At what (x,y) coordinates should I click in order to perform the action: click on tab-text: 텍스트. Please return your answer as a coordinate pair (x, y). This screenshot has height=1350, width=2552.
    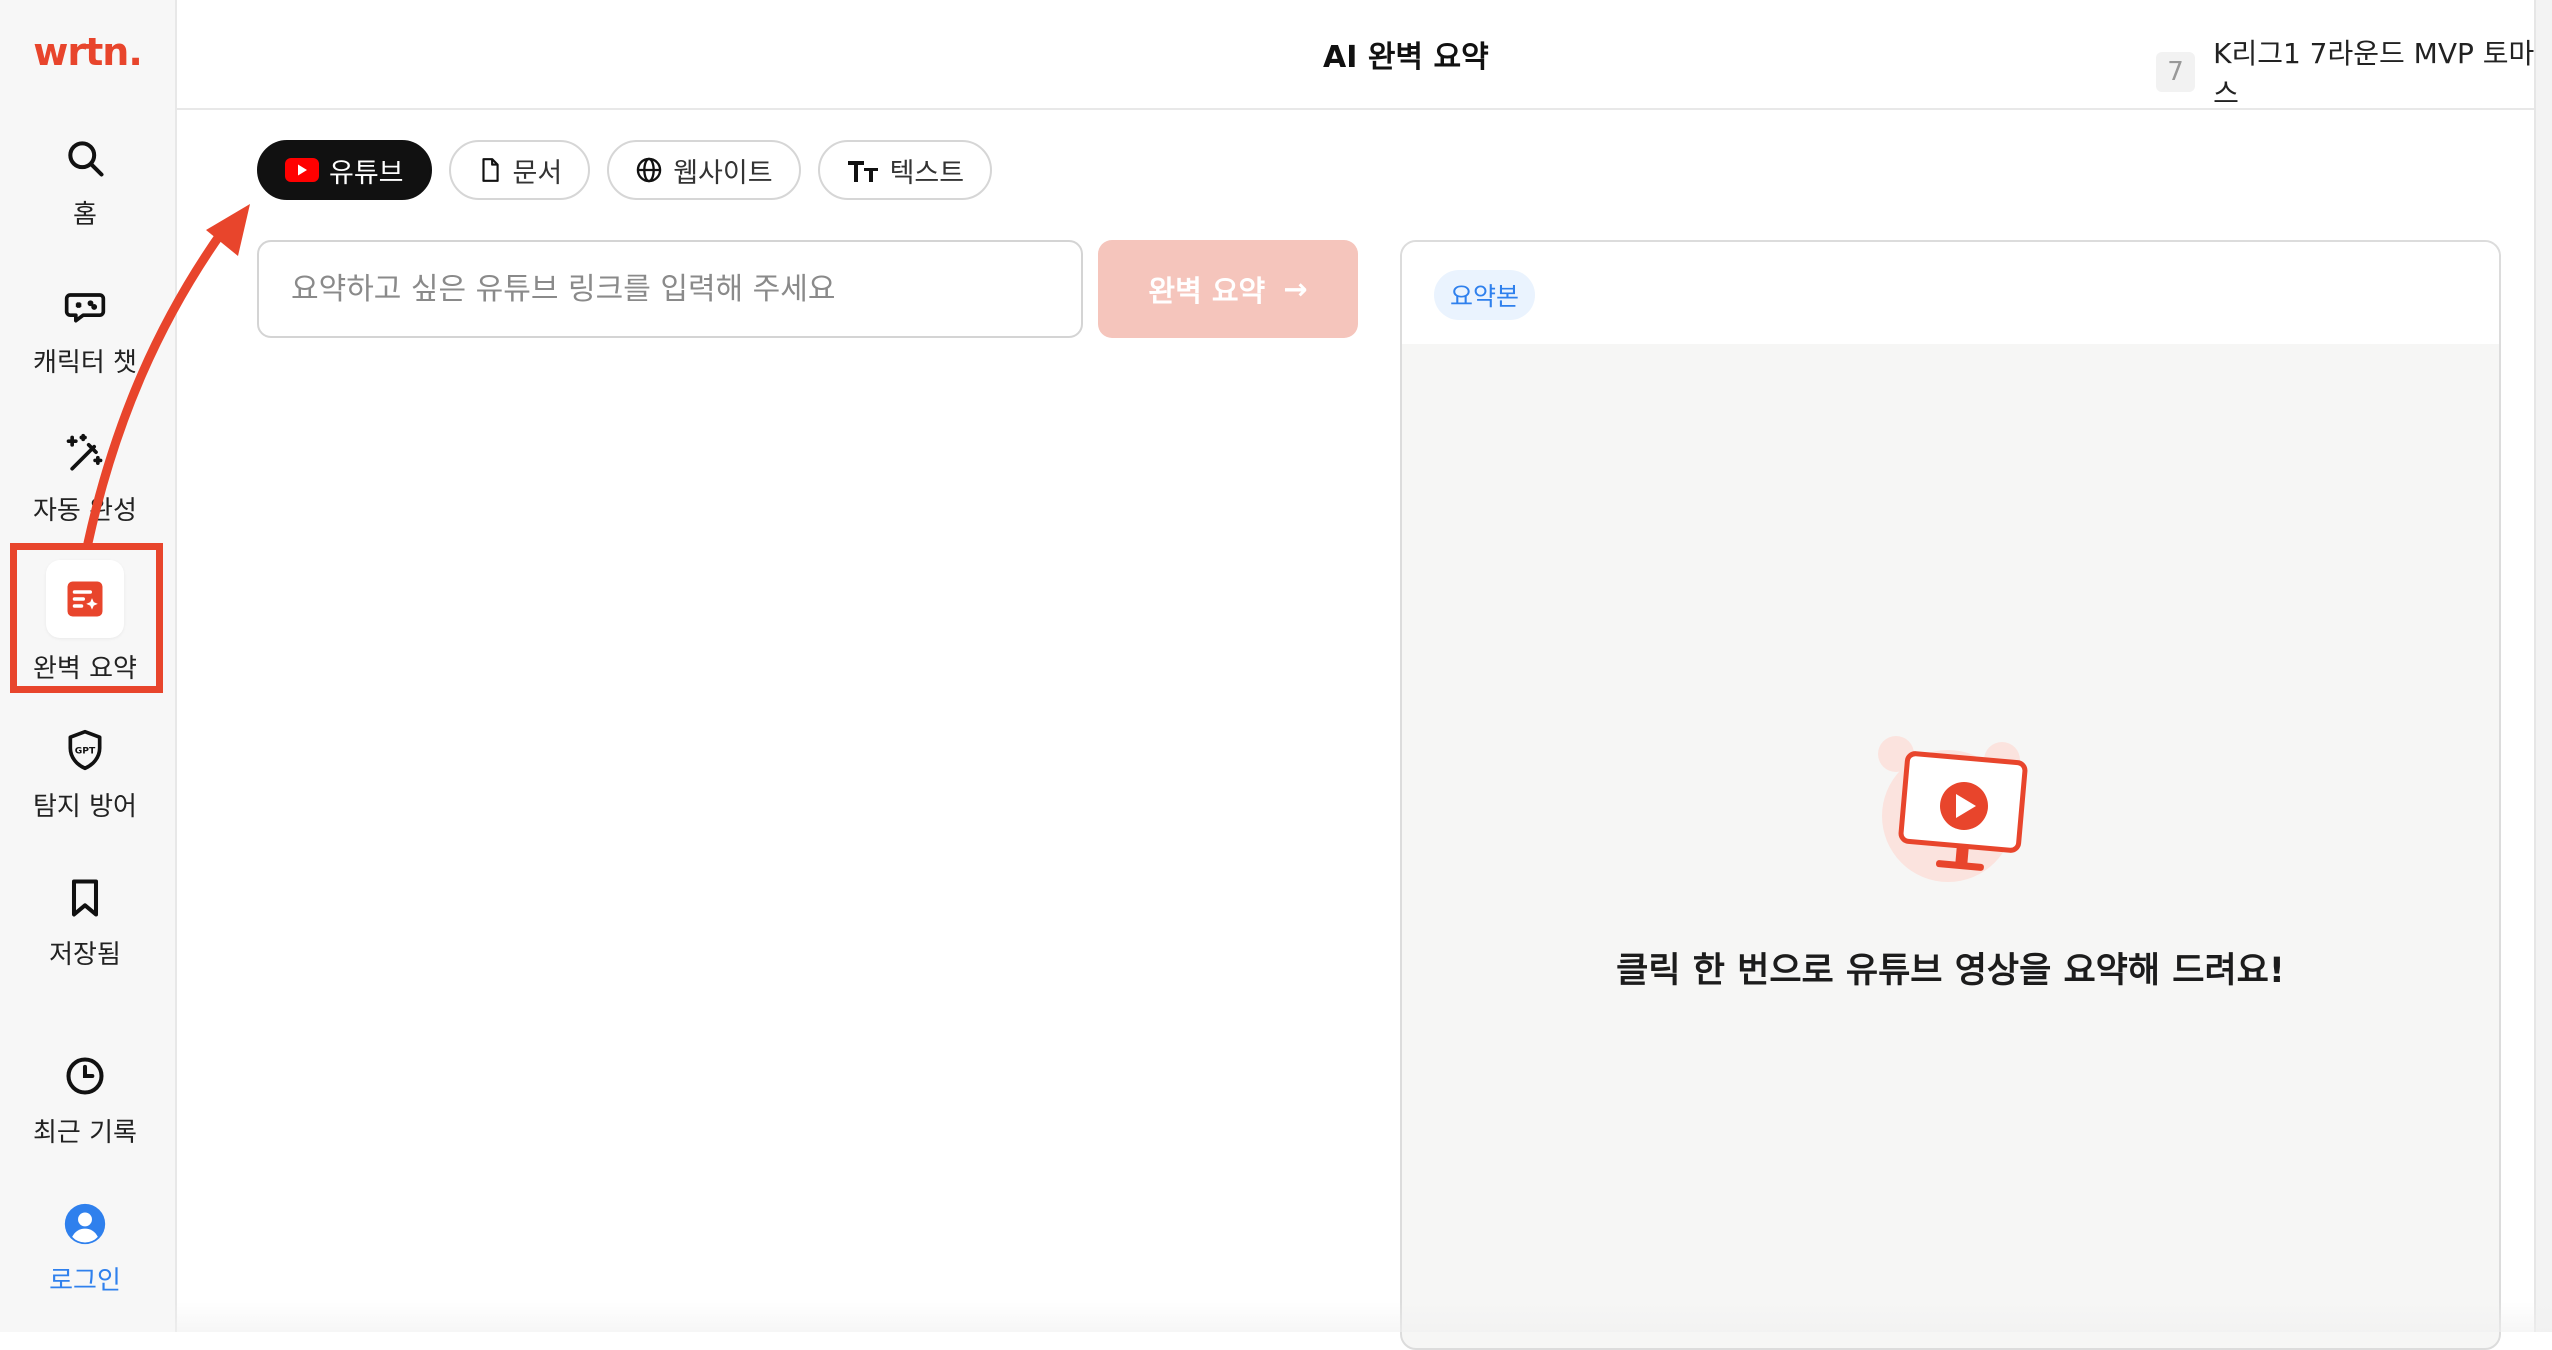
    Looking at the image, I should click on (905, 170).